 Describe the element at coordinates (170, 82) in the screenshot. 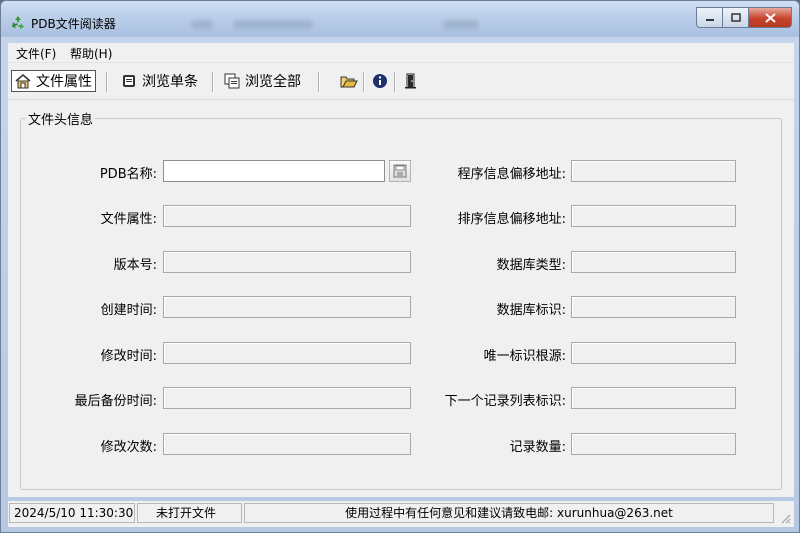

I see `browse-single-label: 浏览单条` at that location.